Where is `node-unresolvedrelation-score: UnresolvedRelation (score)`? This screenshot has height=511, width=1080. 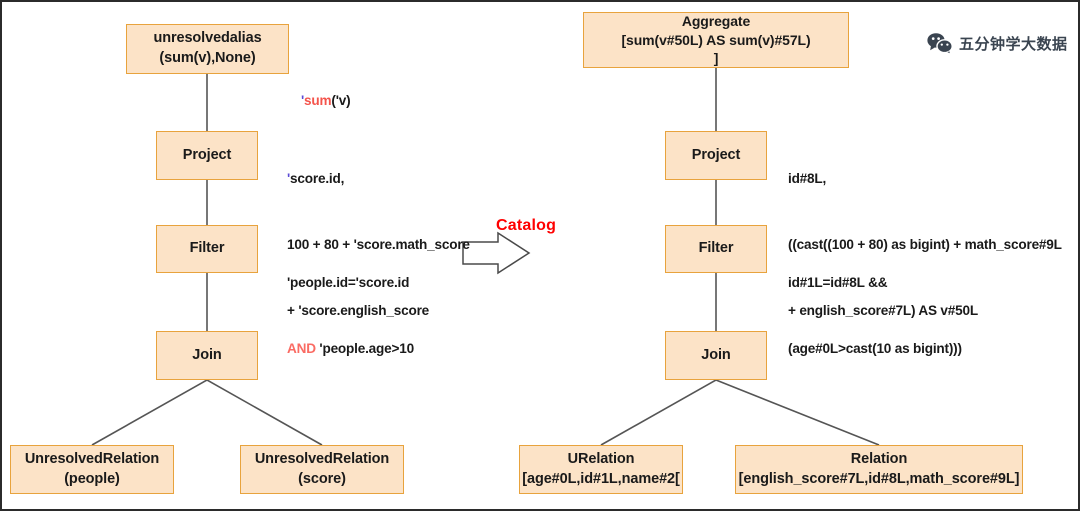
node-unresolvedrelation-score: UnresolvedRelation (score) is located at coordinates (322, 469).